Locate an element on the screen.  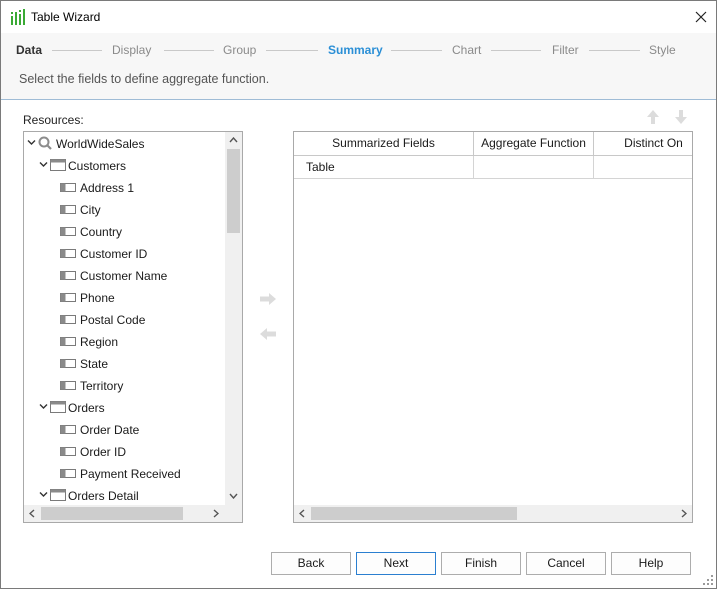
close-icon is located at coordinates (701, 17).